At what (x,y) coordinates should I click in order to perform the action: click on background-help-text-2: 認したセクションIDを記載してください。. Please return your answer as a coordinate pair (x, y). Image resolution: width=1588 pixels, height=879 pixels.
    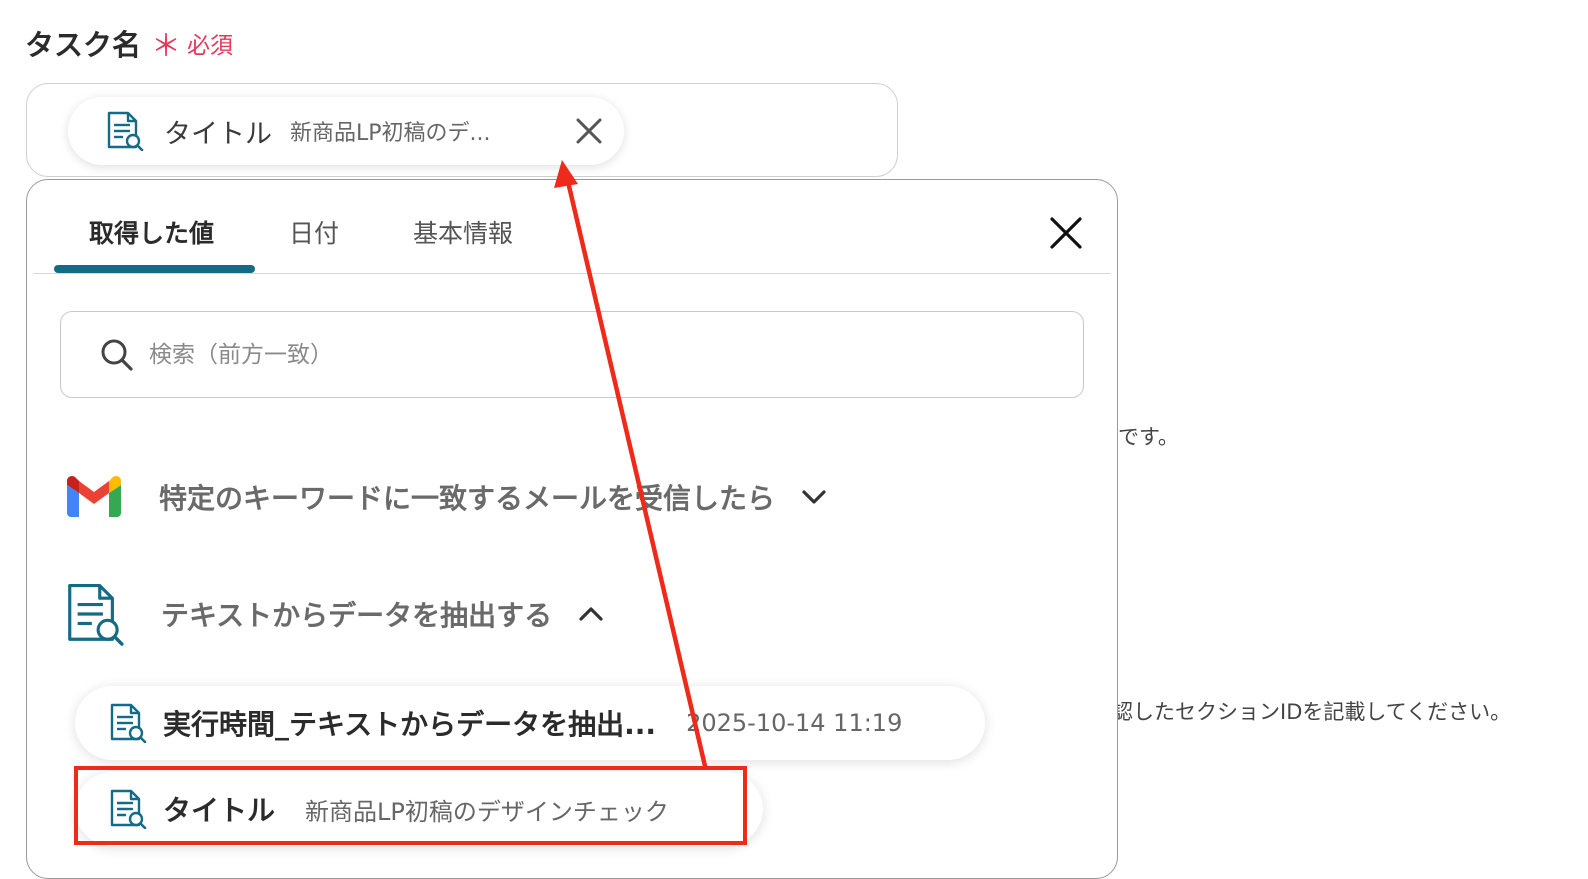
    Looking at the image, I should click on (1312, 712).